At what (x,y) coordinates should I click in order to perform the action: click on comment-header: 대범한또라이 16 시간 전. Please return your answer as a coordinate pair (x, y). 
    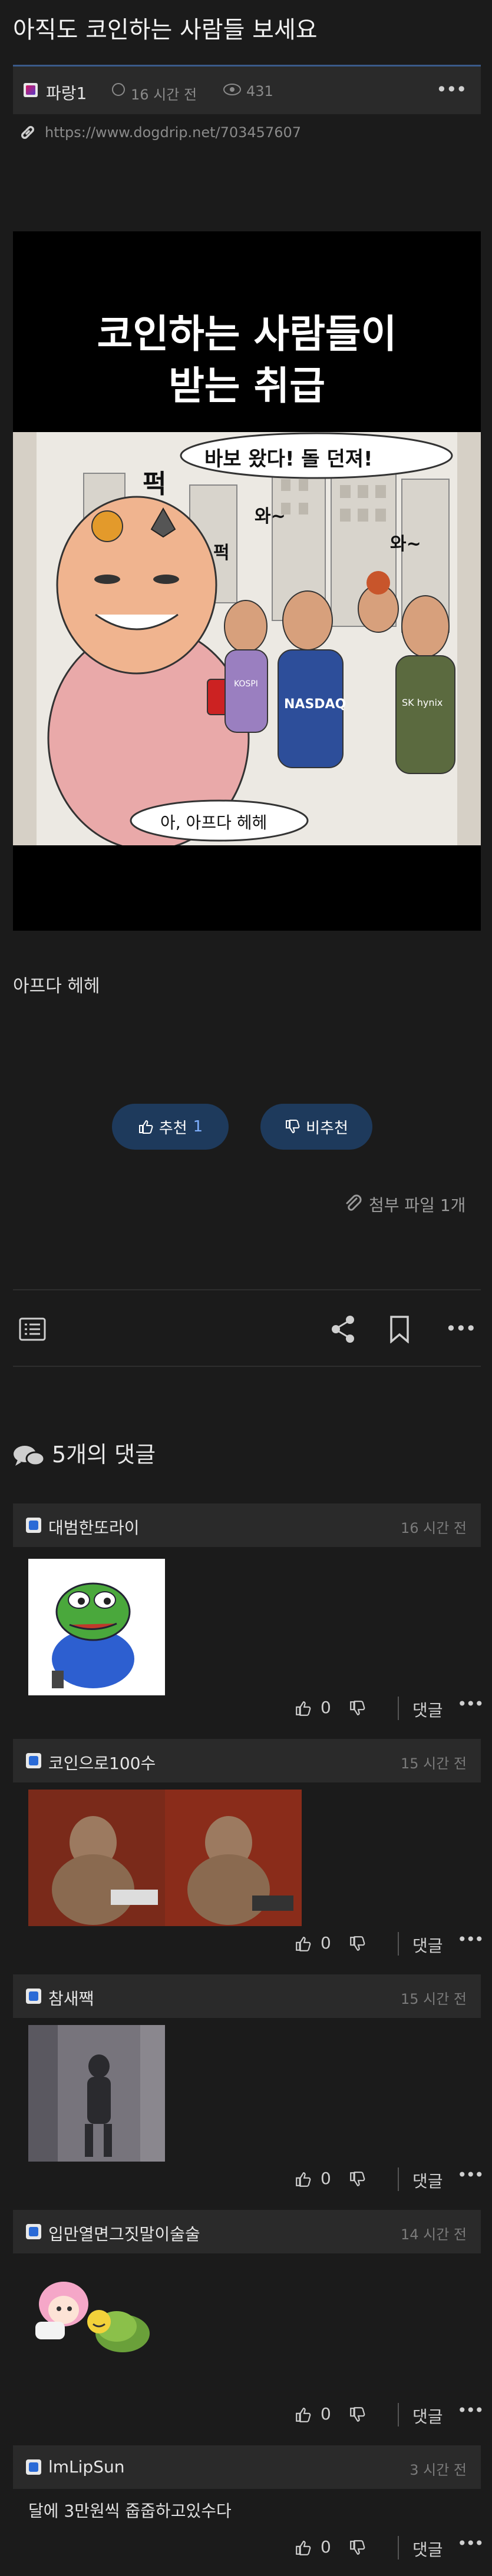
    Looking at the image, I should click on (247, 1525).